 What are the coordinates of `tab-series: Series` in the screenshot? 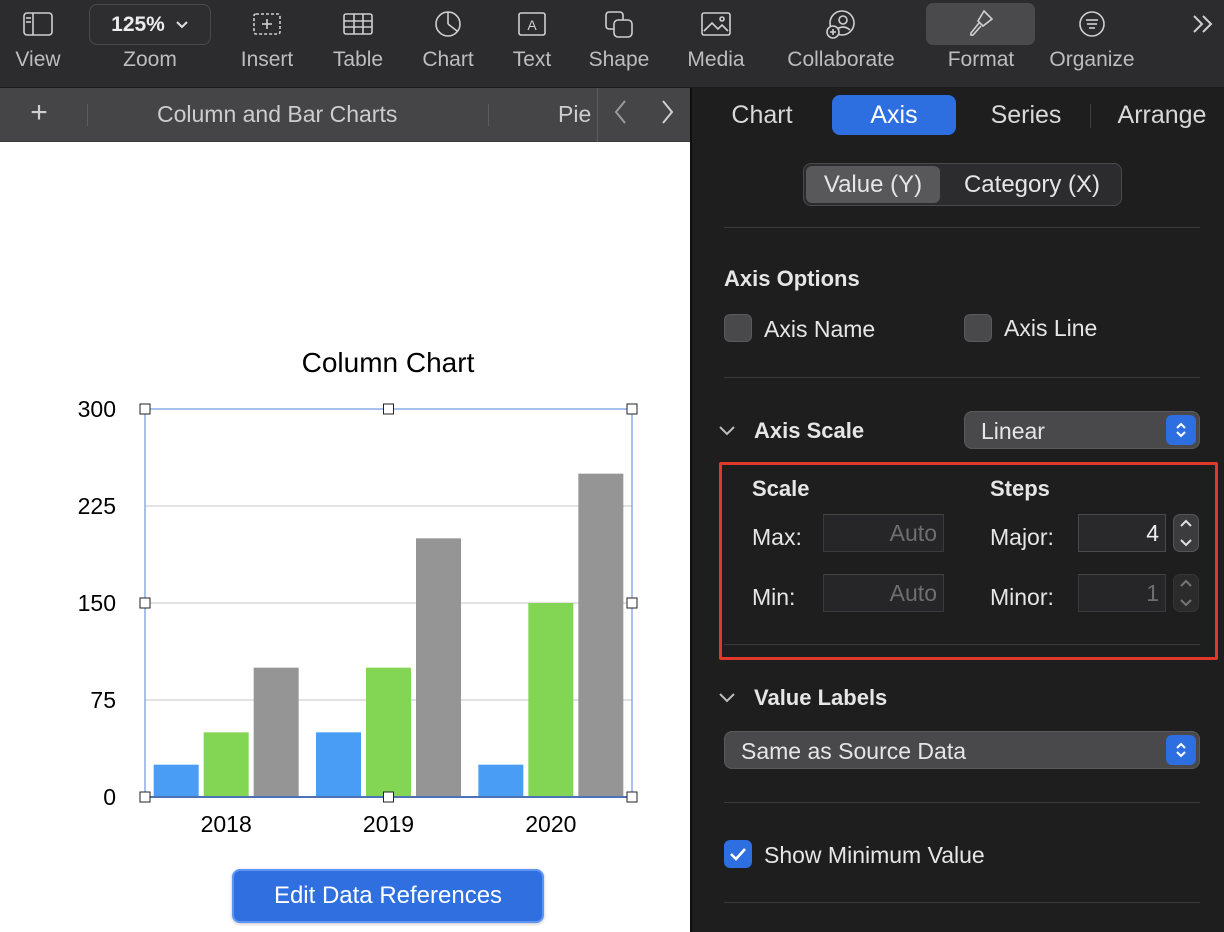 It's located at (1026, 115).